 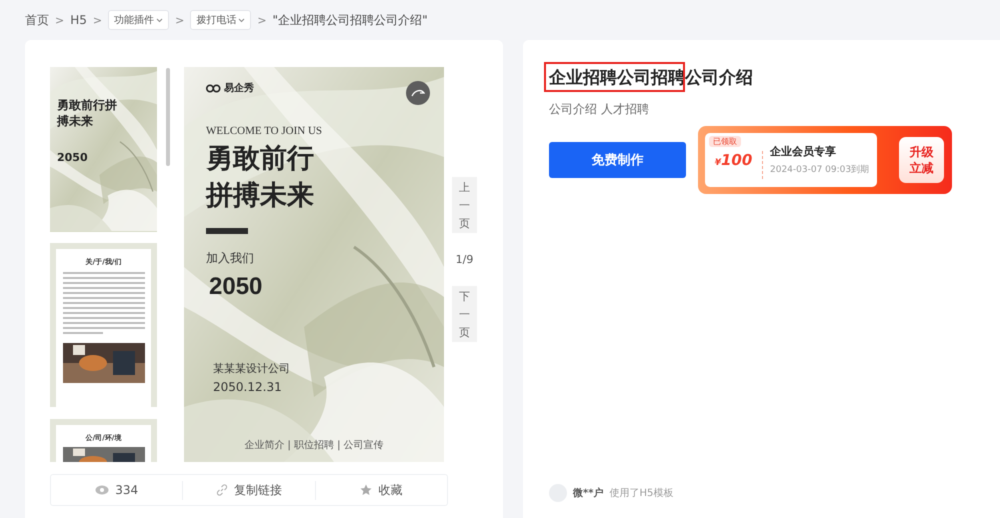 I want to click on user-name: 微**户, so click(x=588, y=493).